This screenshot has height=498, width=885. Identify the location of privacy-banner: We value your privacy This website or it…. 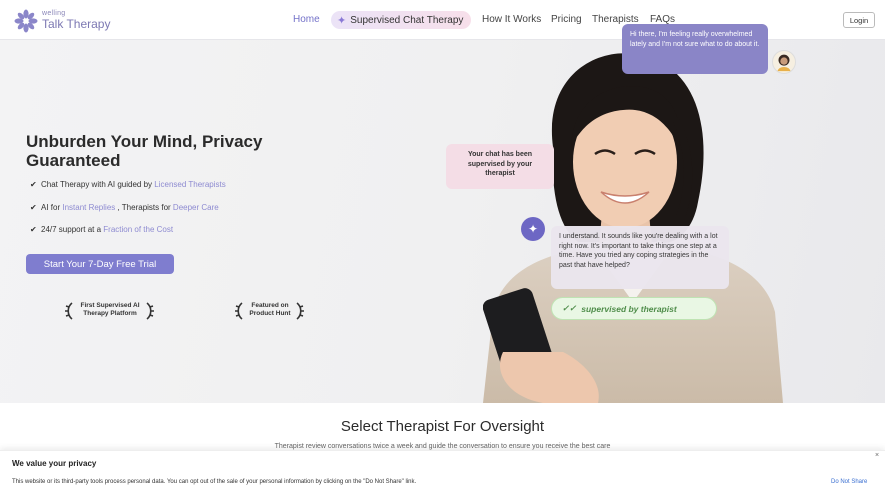
(442, 474).